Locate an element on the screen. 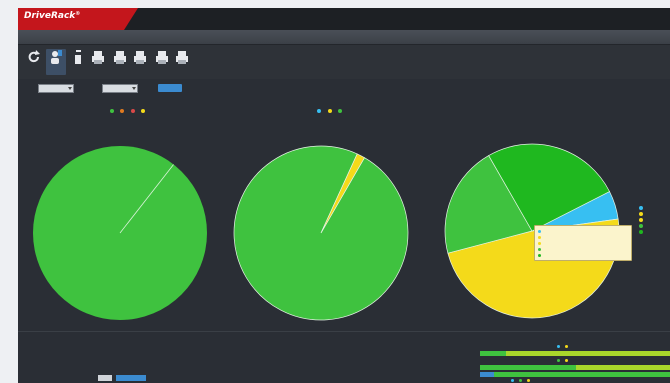 This screenshot has height=383, width=670. refresh-button is located at coordinates (34, 62).